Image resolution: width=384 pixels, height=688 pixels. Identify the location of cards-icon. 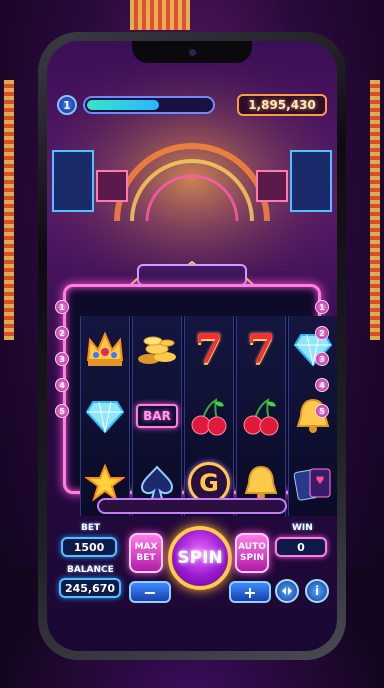
(313, 483).